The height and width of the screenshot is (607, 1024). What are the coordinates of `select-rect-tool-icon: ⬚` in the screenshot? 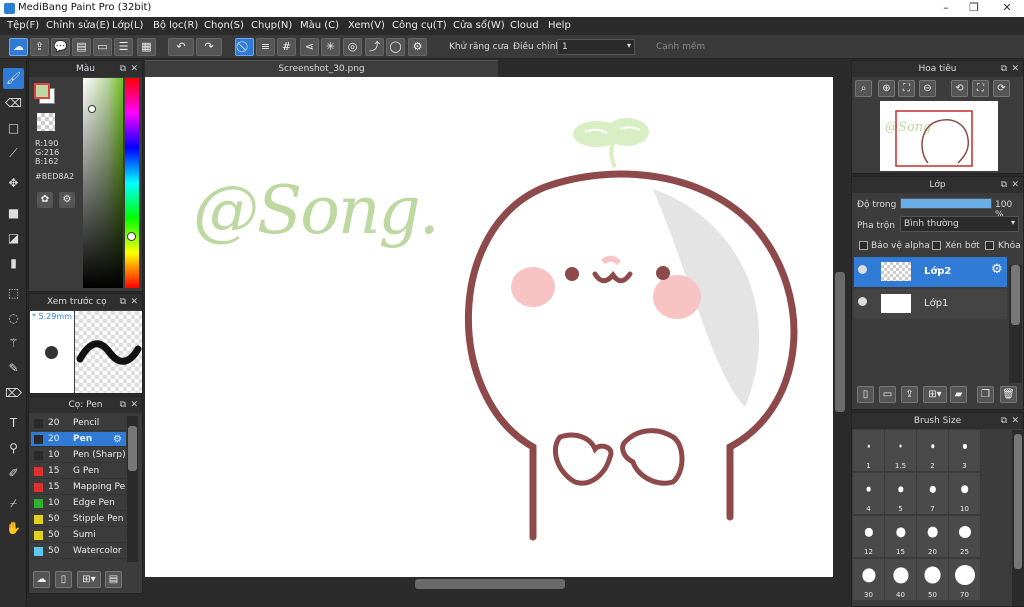 It's located at (13, 293).